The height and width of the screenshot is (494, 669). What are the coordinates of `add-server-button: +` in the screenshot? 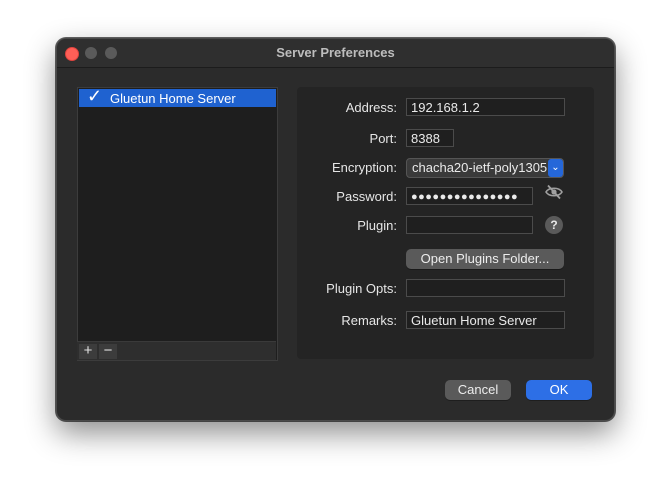 It's located at (88, 351).